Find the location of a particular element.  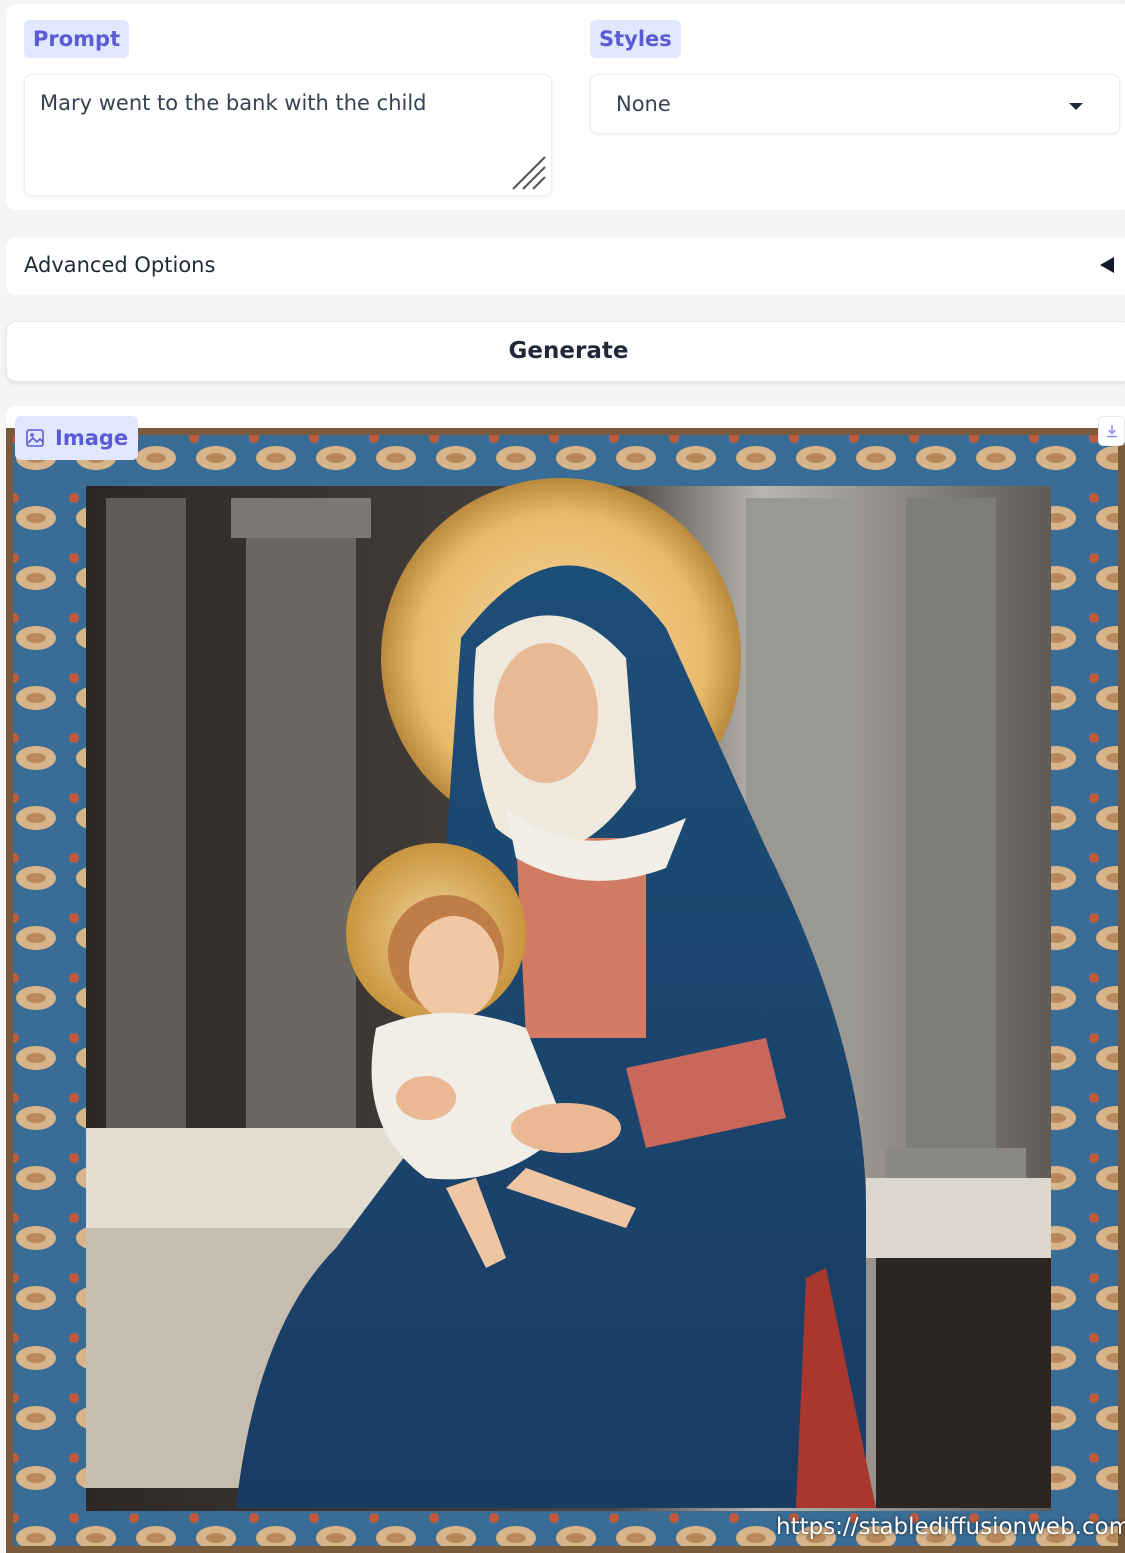

watermark-text: https://stablediffusionweb.com is located at coordinates (950, 1527).